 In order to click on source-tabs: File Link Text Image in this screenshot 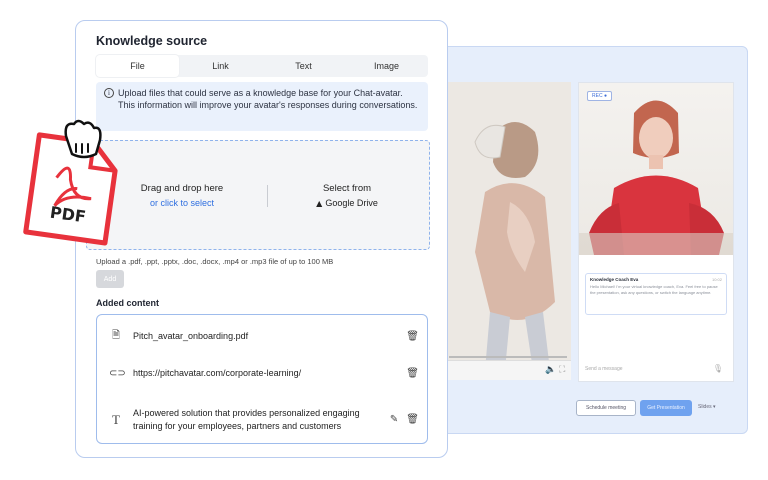, I will do `click(262, 66)`.